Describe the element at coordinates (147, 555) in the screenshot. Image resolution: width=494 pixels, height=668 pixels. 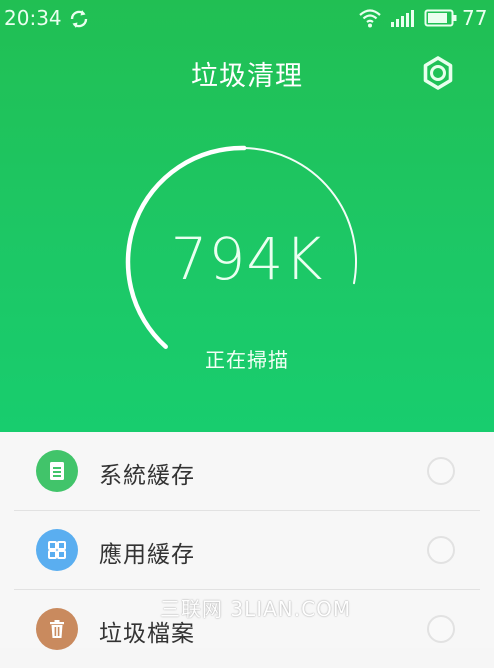
I see `list-item-label: 應用緩存` at that location.